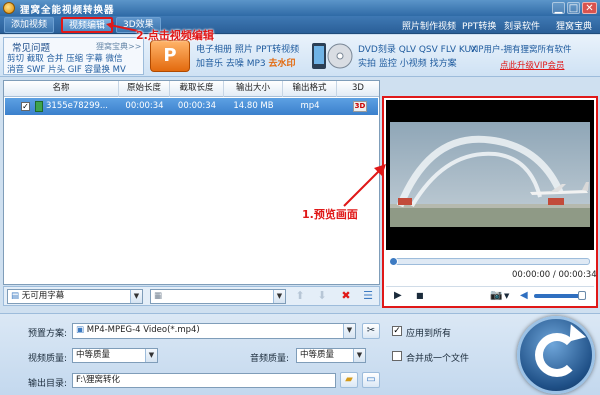  What do you see at coordinates (197, 106) in the screenshot?
I see `row-cut-length: 00:00:34` at bounding box center [197, 106].